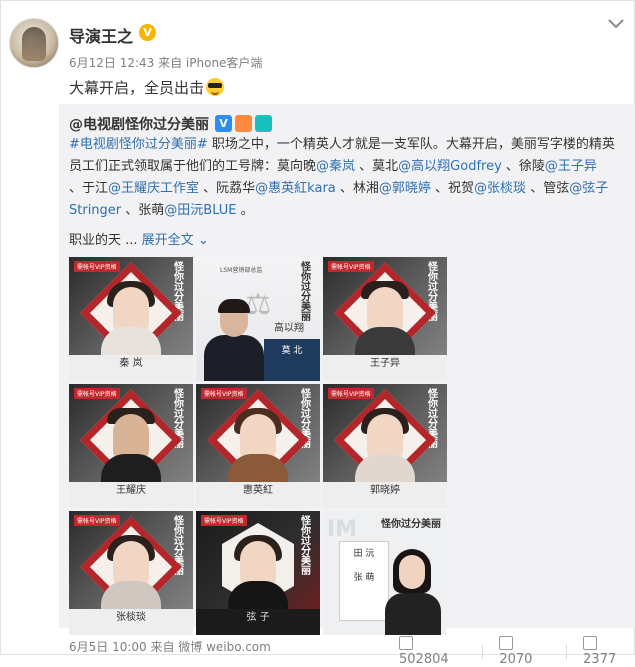 The height and width of the screenshot is (667, 635). What do you see at coordinates (405, 188) in the screenshot?
I see `mention-link: @郭晓婷` at bounding box center [405, 188].